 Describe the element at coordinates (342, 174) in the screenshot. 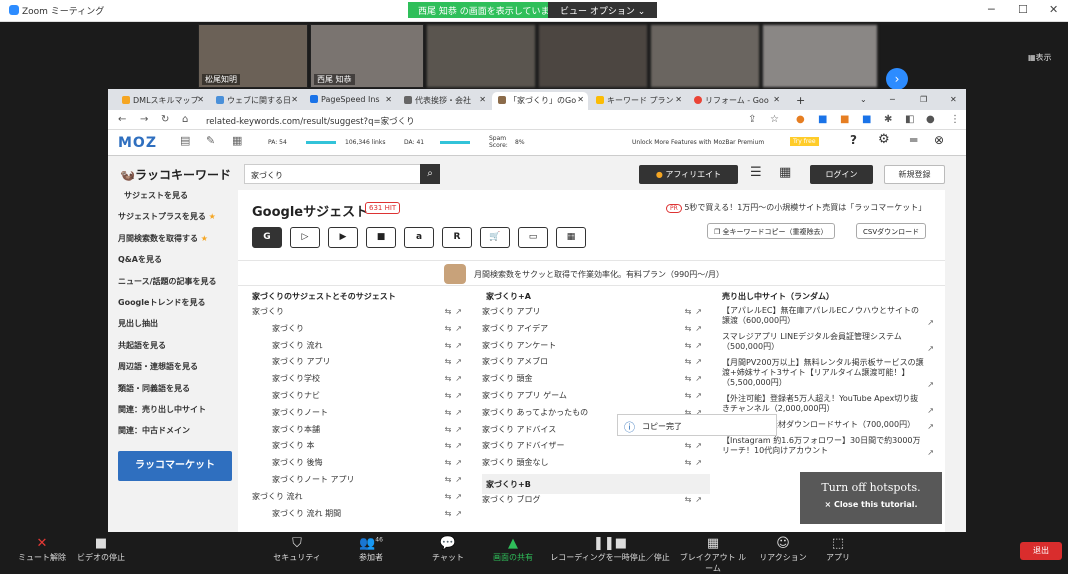

I see `keyword-search-input: 家づくり` at that location.